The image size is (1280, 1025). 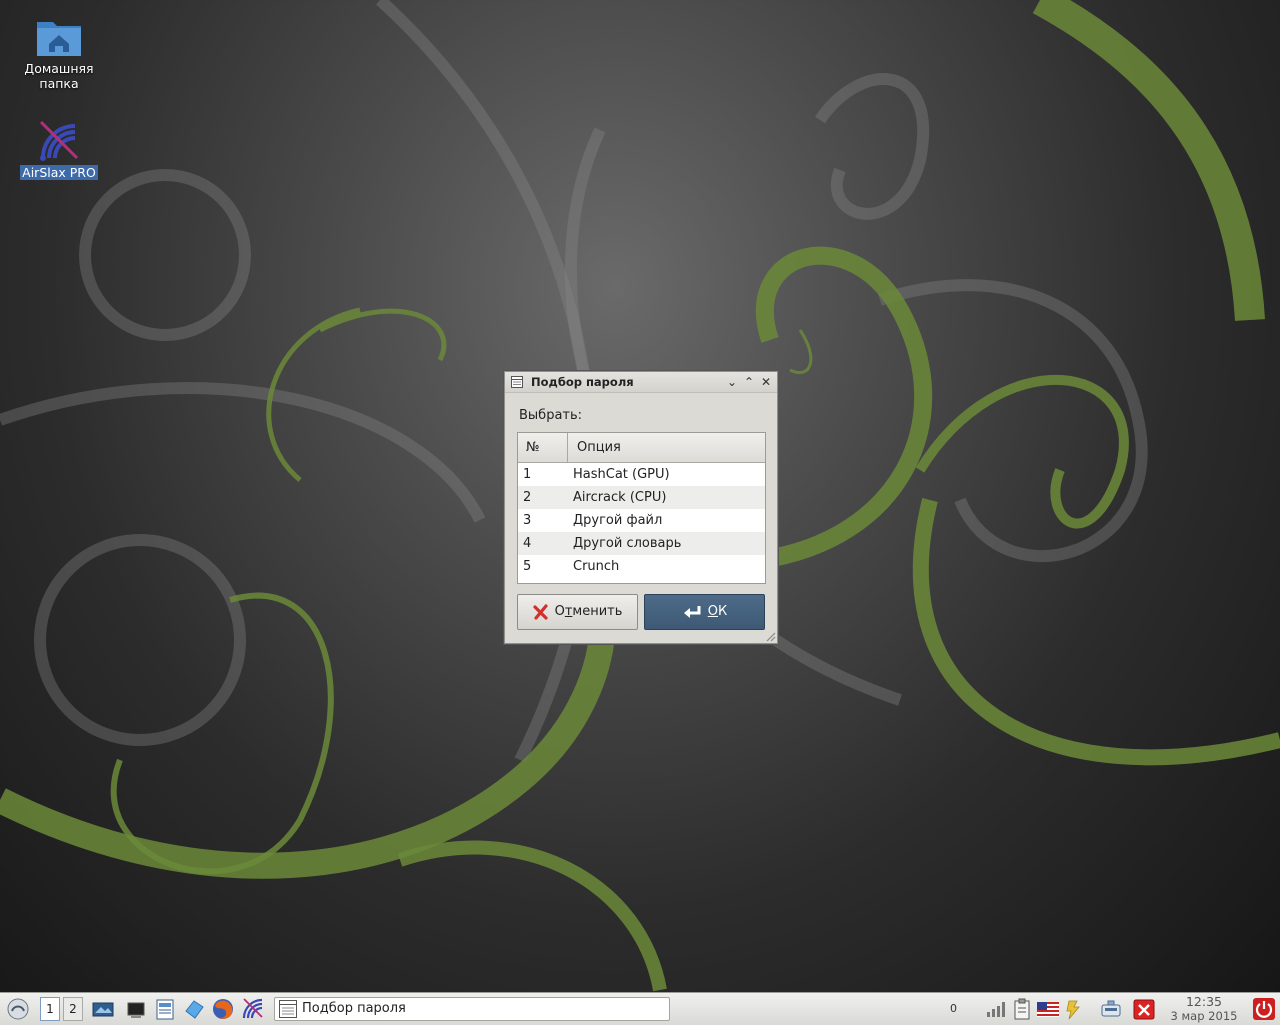 I want to click on taskbar-window-button: Подбор пароля, so click(x=472, y=1009).